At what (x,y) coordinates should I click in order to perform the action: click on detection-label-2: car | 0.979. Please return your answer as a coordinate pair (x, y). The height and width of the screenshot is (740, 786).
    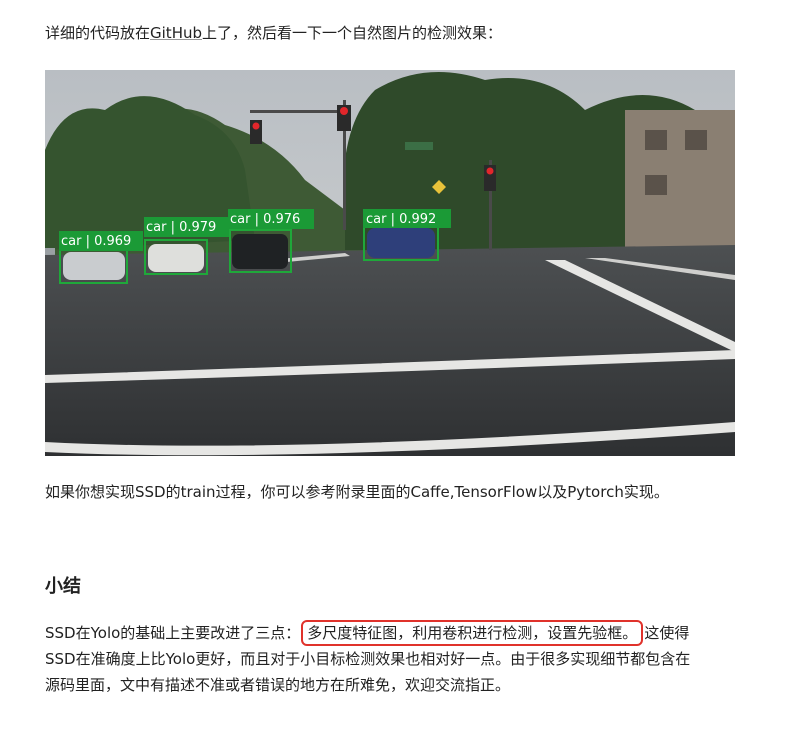
    Looking at the image, I should click on (181, 227).